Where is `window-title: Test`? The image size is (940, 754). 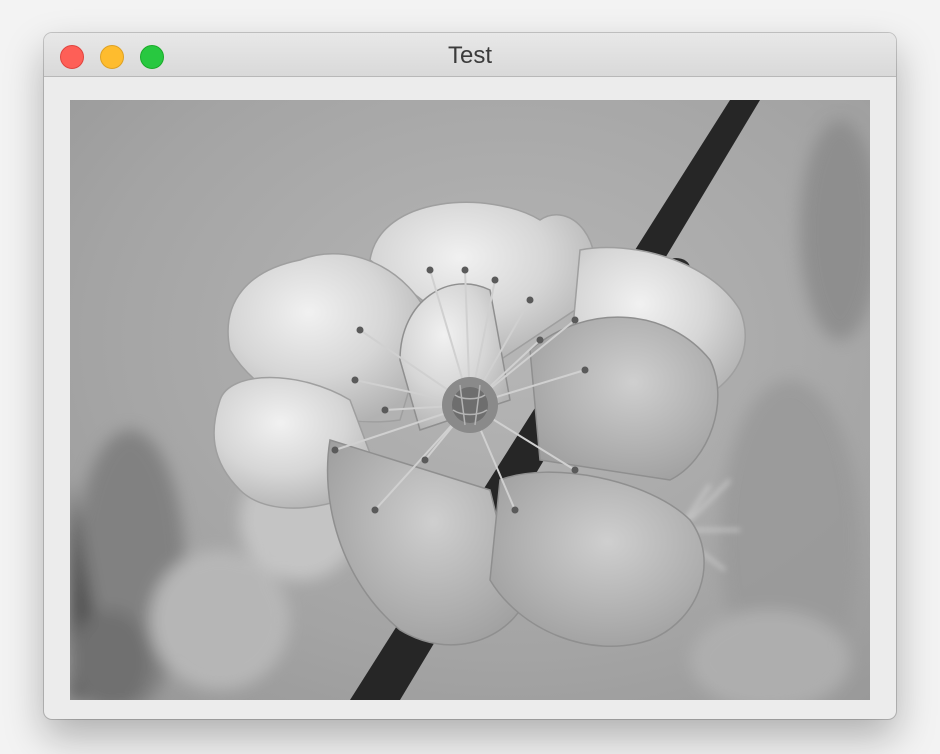 window-title: Test is located at coordinates (469, 55).